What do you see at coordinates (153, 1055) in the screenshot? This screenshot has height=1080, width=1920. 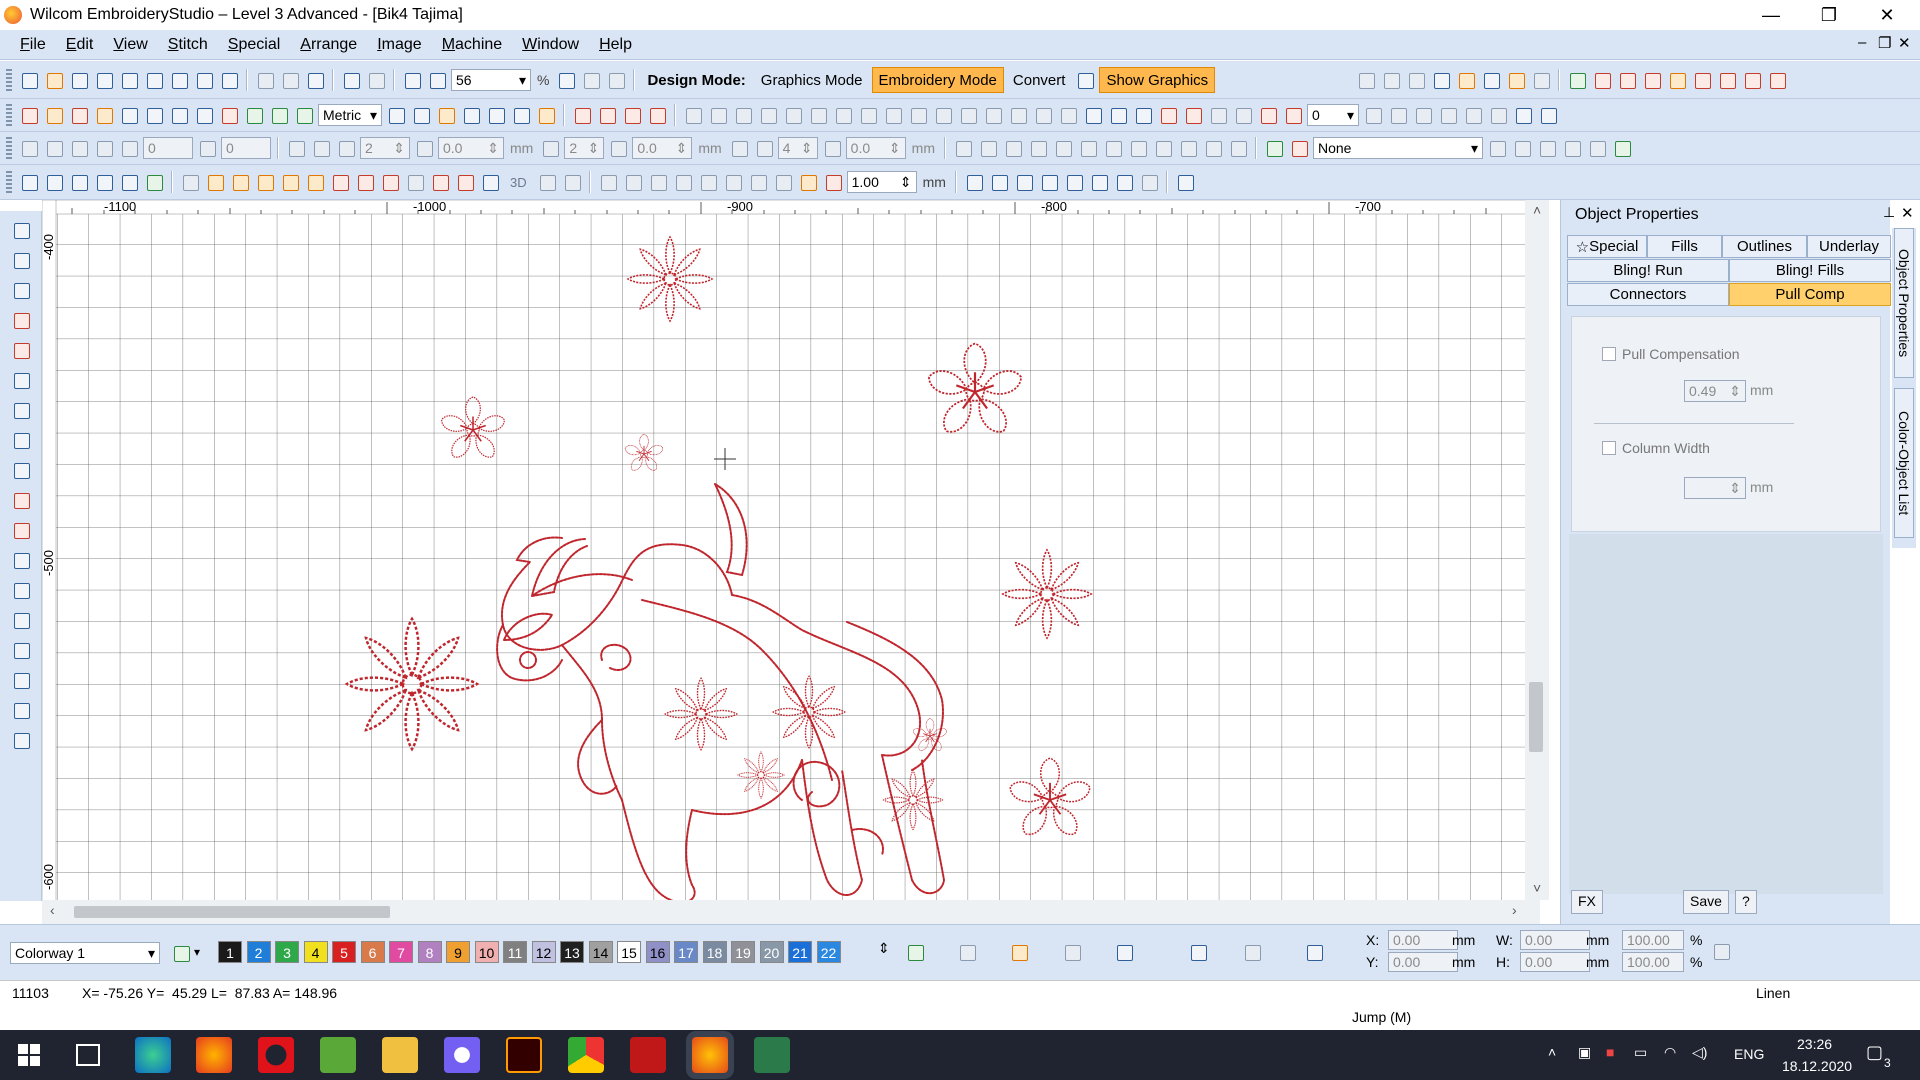 I see `edge-icon` at bounding box center [153, 1055].